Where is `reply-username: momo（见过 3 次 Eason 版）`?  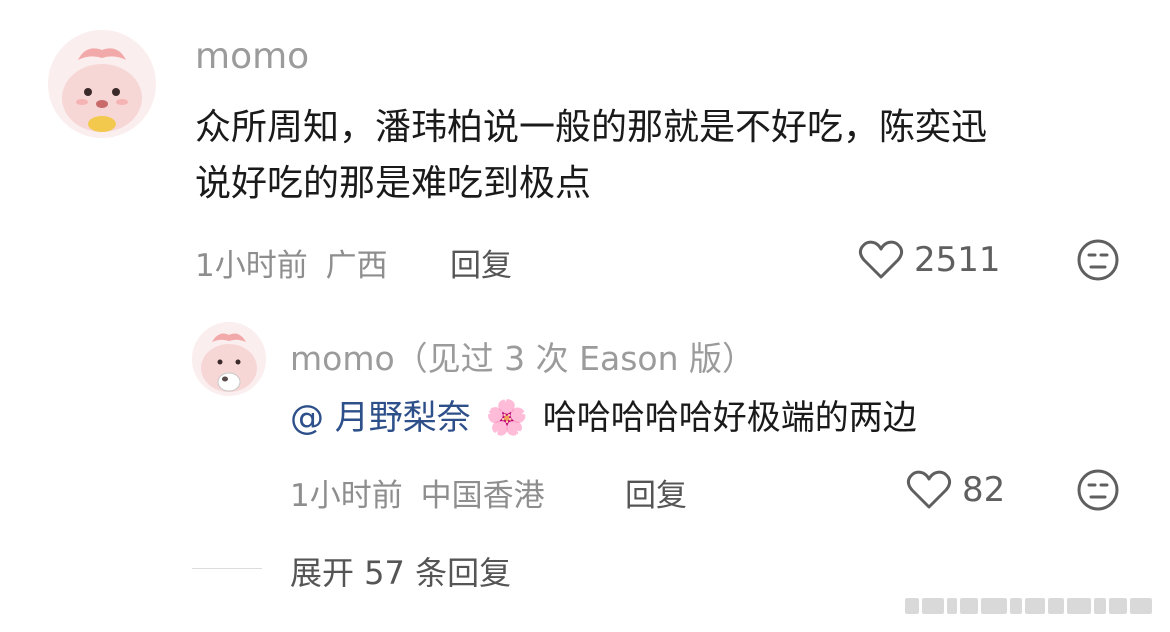 reply-username: momo（见过 3 次 Eason 版） is located at coordinates (522, 356).